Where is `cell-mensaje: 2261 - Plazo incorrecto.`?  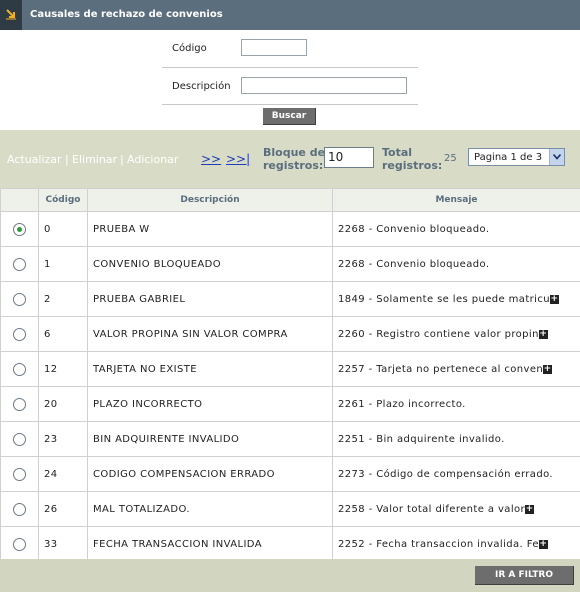
cell-mensaje: 2261 - Plazo incorrecto. is located at coordinates (456, 404).